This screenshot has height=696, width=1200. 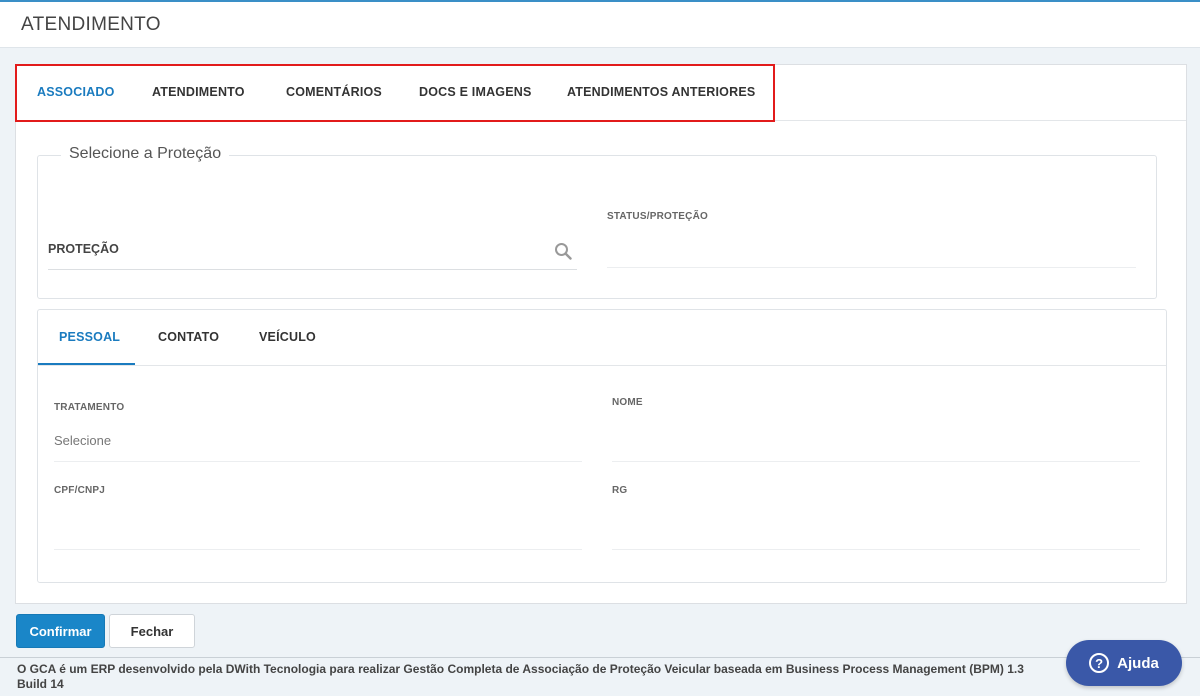 What do you see at coordinates (91, 24) in the screenshot?
I see `page-title: ATENDIMENTO` at bounding box center [91, 24].